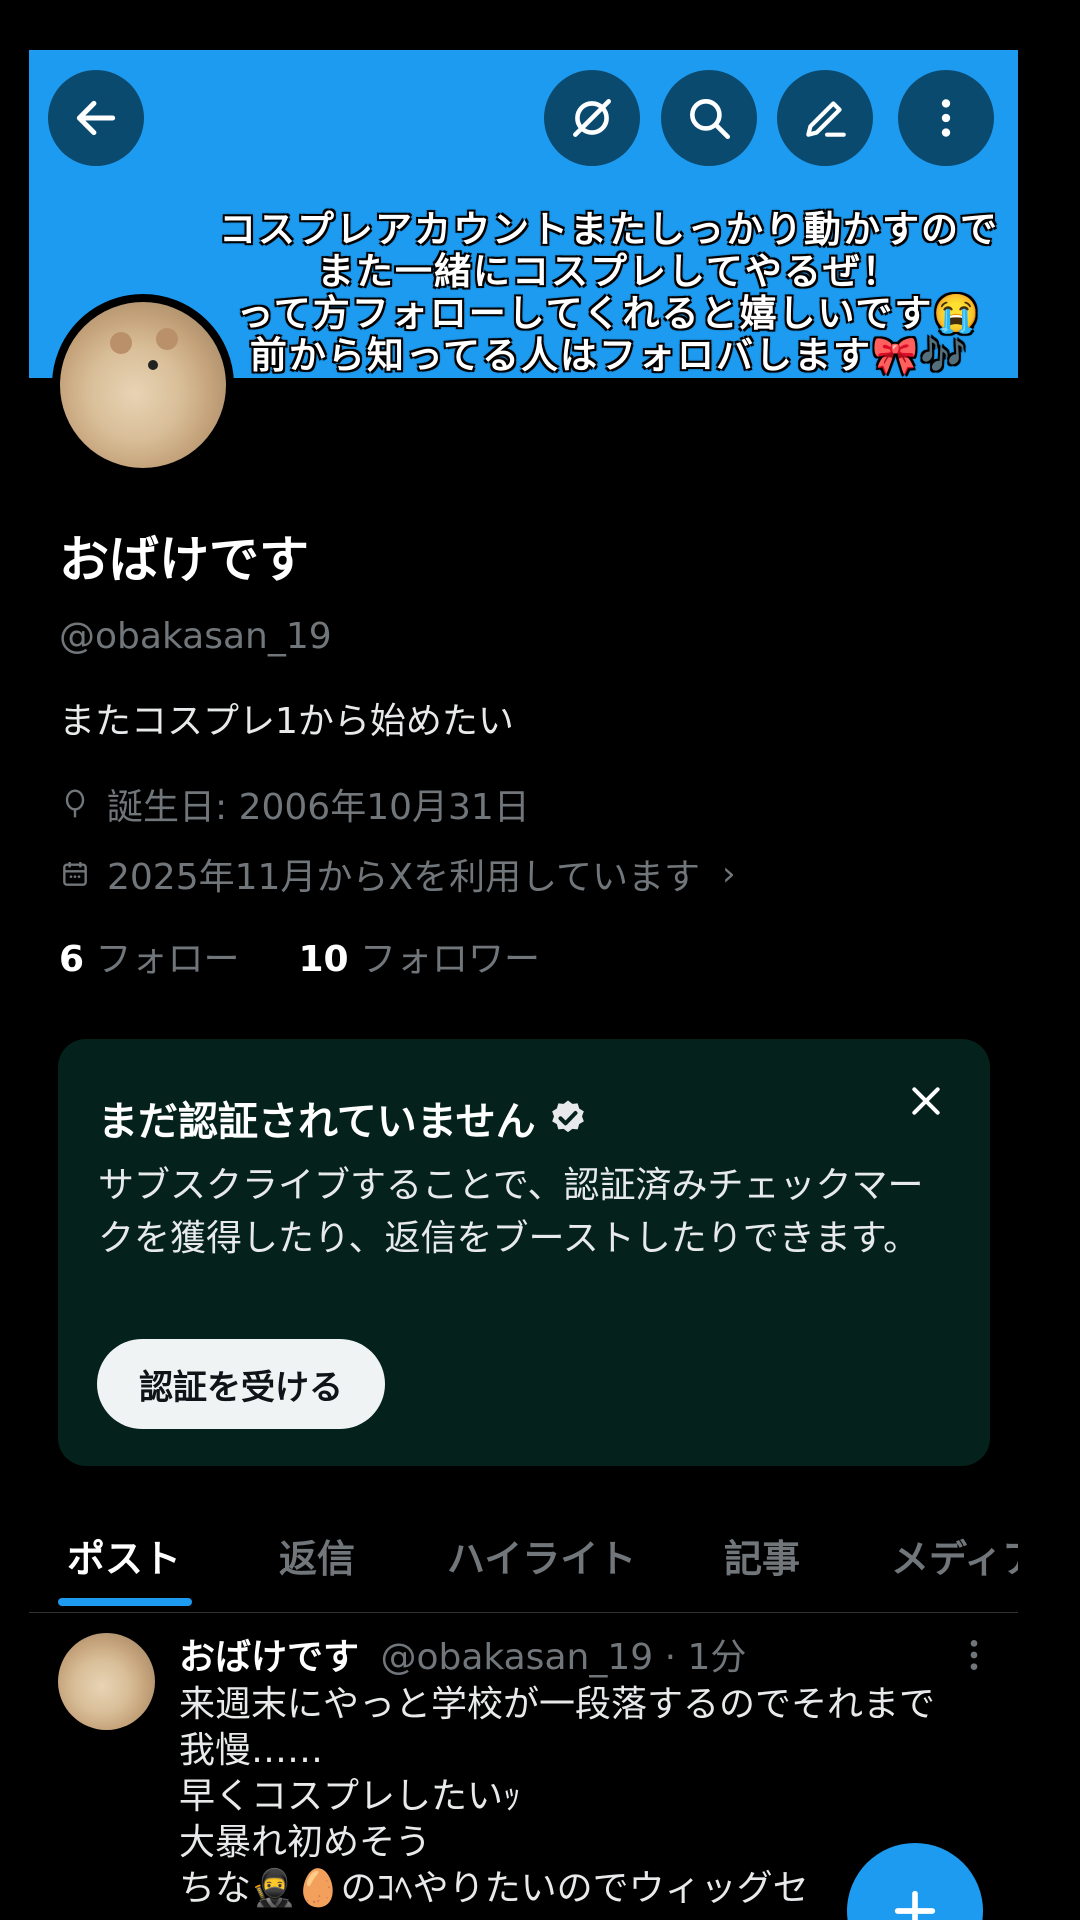 The image size is (1080, 1920). Describe the element at coordinates (609, 271) in the screenshot. I see `caption-line: また一緒にコスプレしてやるぜ！` at that location.